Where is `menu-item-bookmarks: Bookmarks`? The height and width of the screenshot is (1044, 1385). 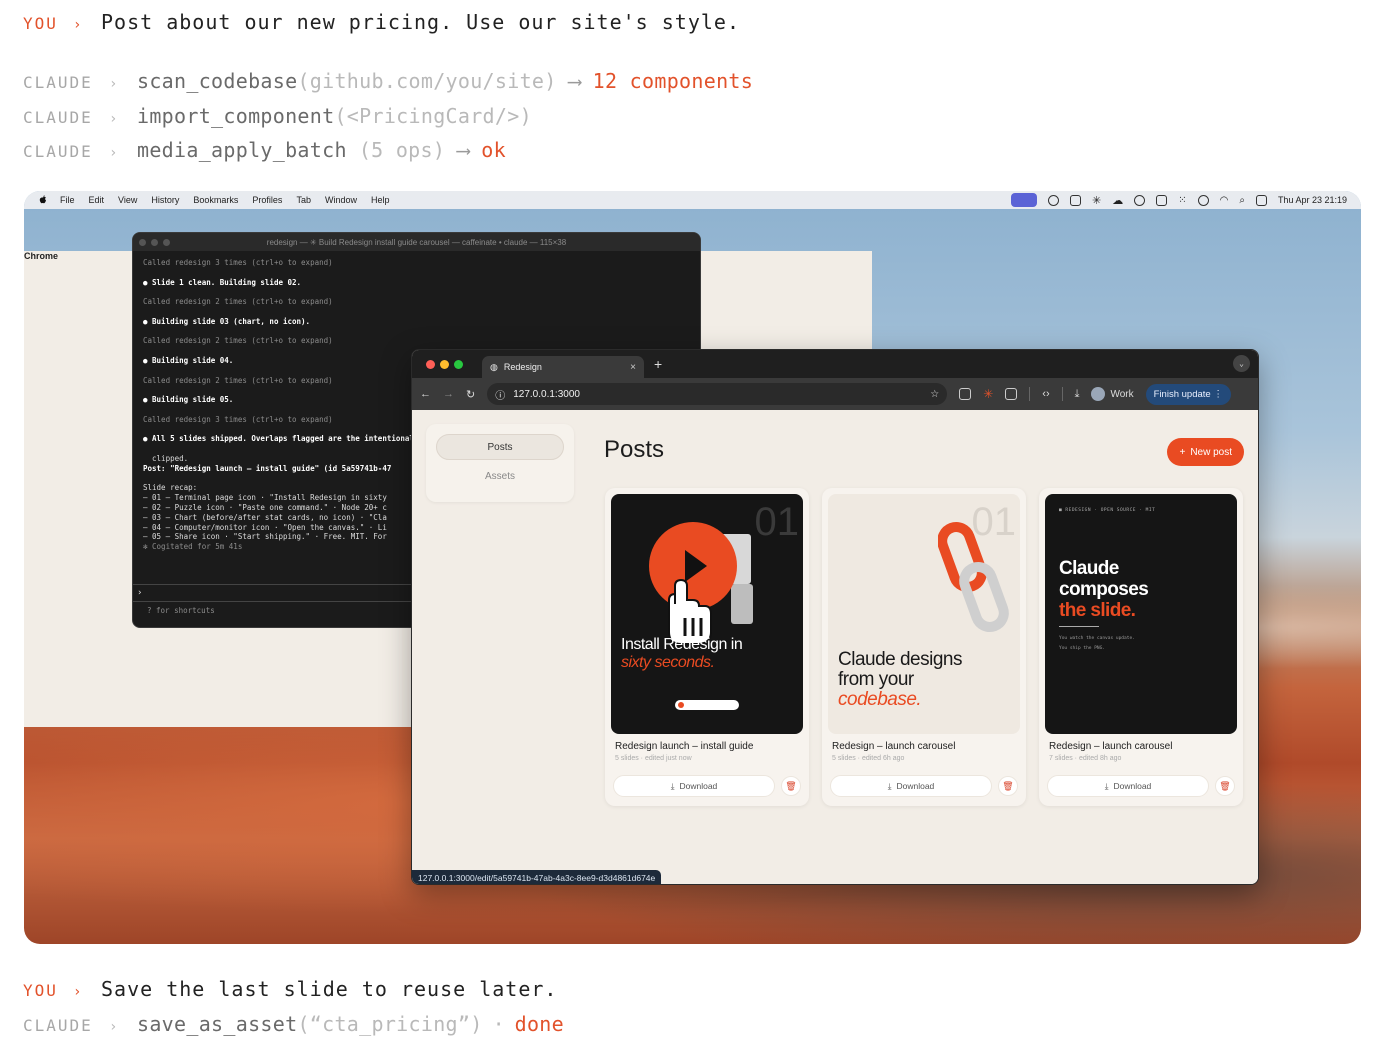 menu-item-bookmarks: Bookmarks is located at coordinates (215, 200).